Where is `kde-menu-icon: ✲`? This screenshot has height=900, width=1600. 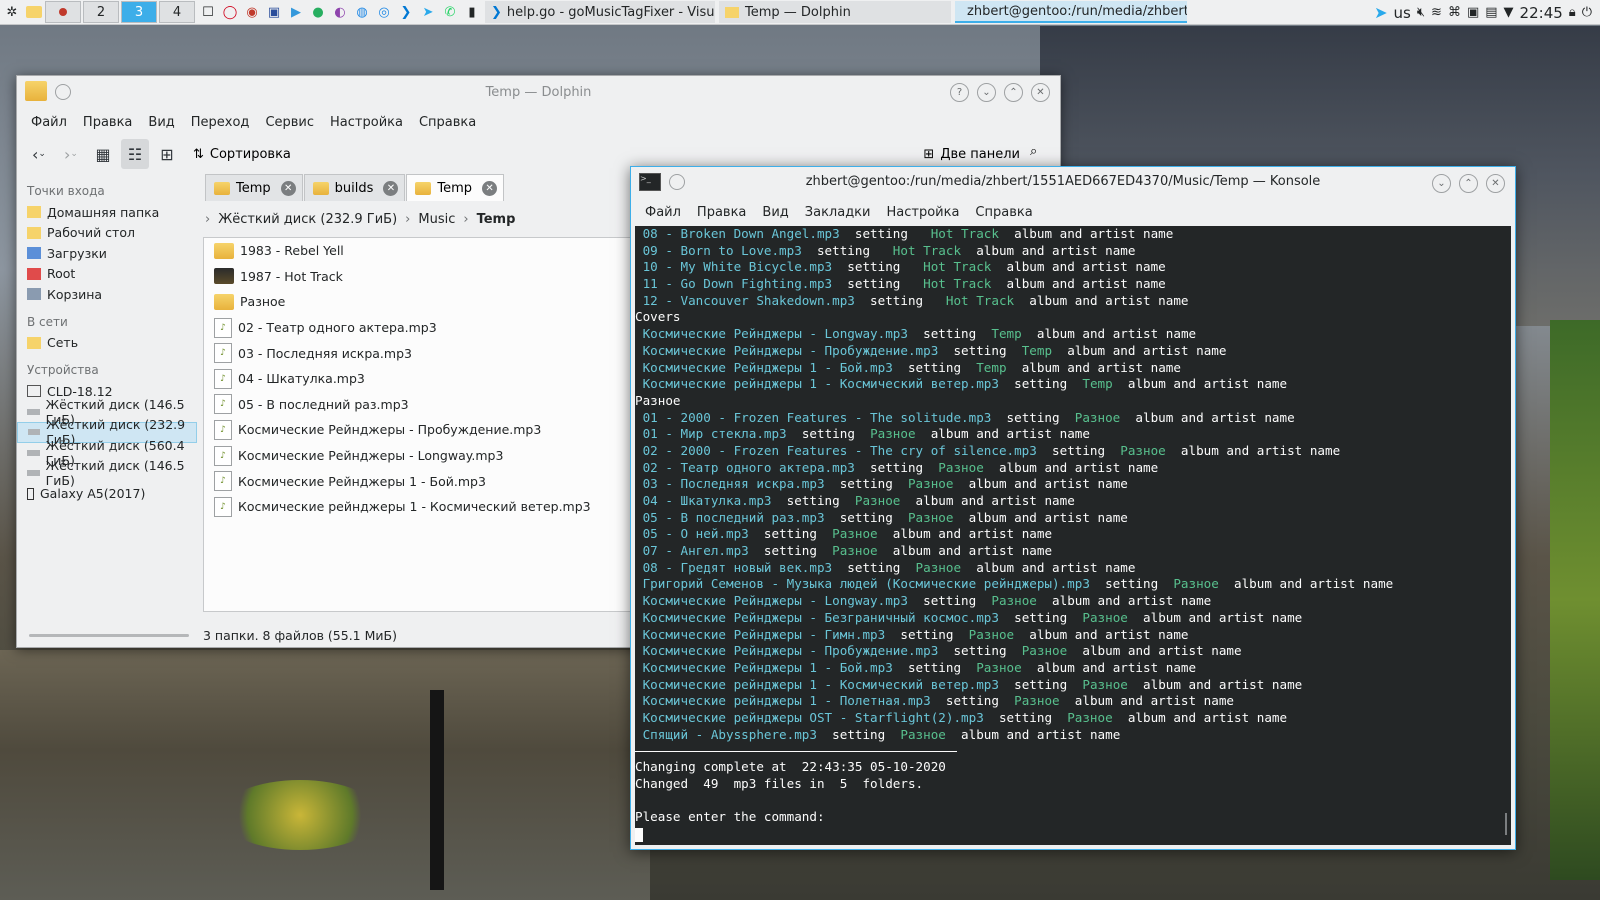 kde-menu-icon: ✲ is located at coordinates (12, 12).